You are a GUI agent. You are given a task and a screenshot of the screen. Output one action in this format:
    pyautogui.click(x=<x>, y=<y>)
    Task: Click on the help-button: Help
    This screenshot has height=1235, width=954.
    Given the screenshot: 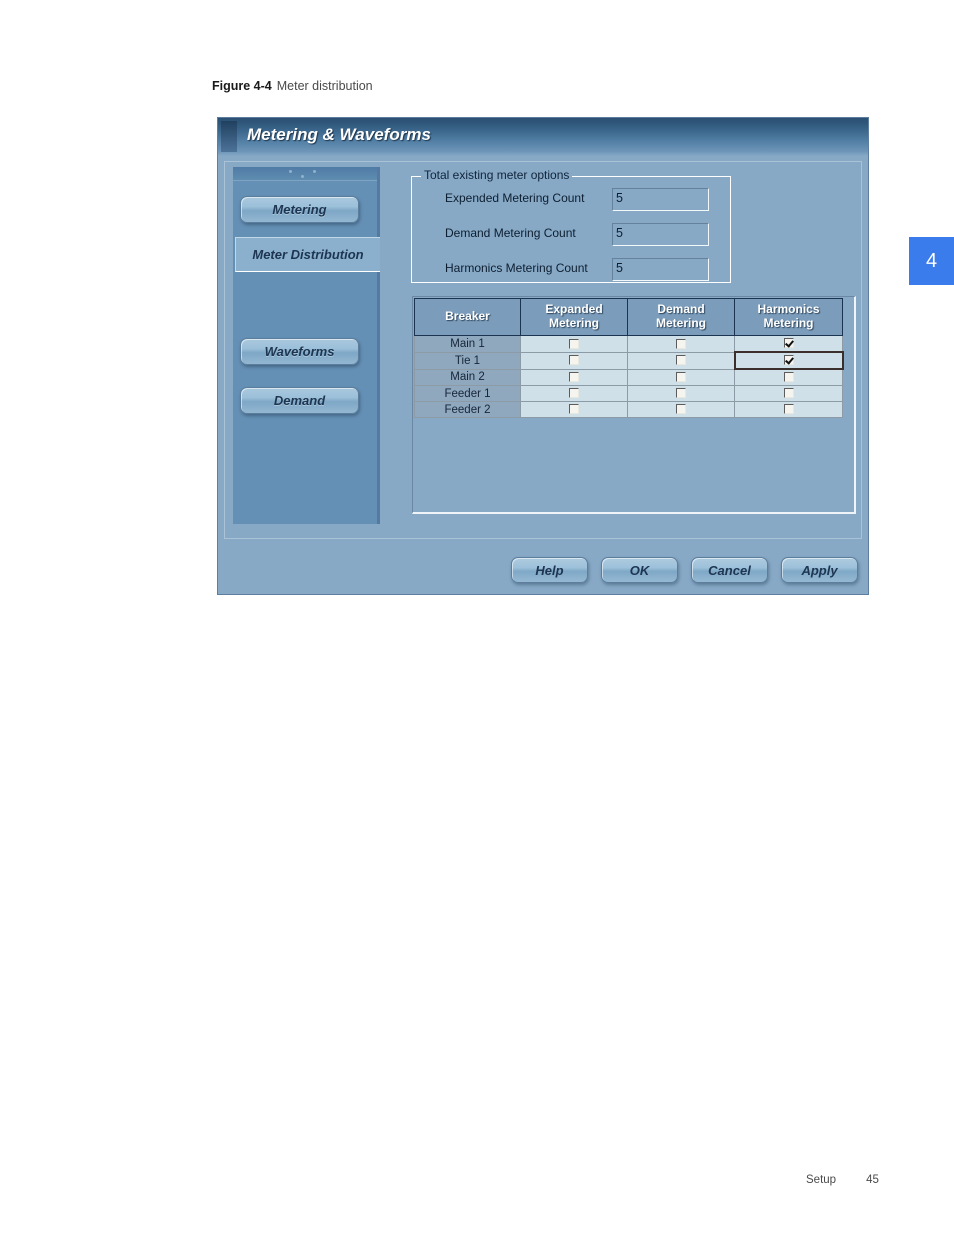 What is the action you would take?
    pyautogui.click(x=549, y=570)
    